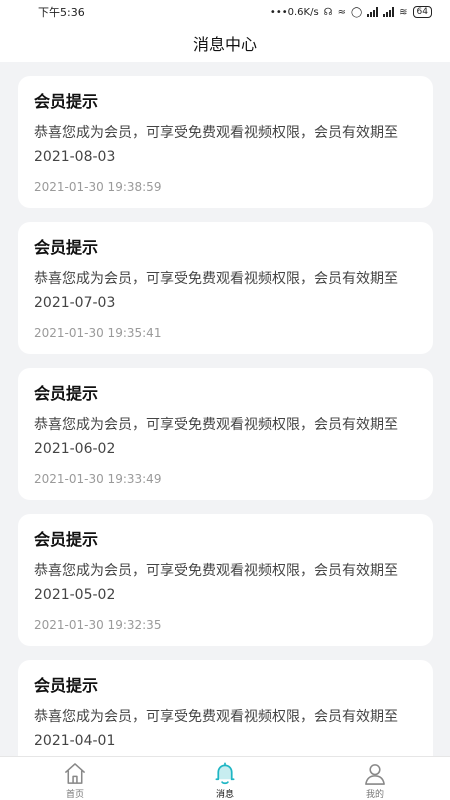 This screenshot has width=450, height=800. What do you see at coordinates (75, 773) in the screenshot?
I see `home-icon` at bounding box center [75, 773].